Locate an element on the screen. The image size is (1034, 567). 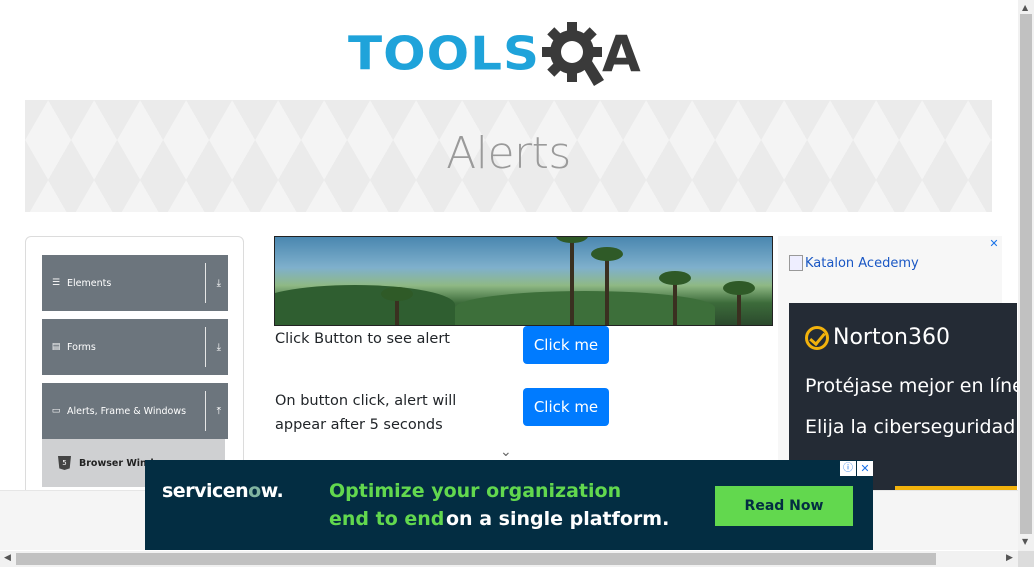
toolsqa-logo: TOOLS A is located at coordinates (513, 54).